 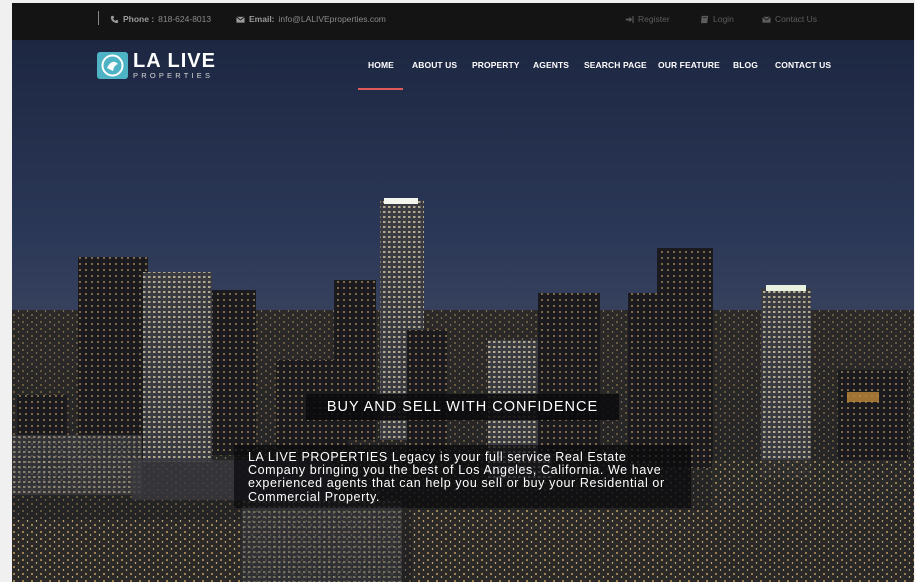 What do you see at coordinates (723, 19) in the screenshot?
I see `login-label: Login` at bounding box center [723, 19].